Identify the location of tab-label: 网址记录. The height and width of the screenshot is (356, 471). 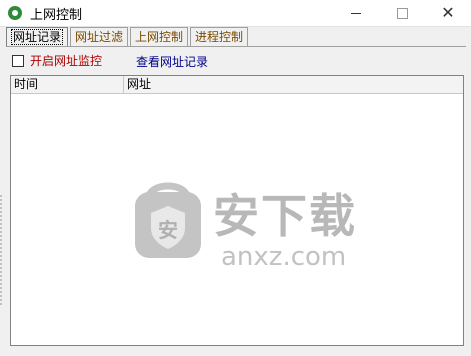
(37, 37).